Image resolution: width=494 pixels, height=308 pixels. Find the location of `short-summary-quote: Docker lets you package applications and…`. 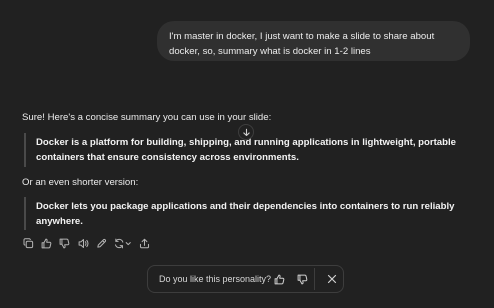

short-summary-quote: Docker lets you package applications and… is located at coordinates (239, 213).